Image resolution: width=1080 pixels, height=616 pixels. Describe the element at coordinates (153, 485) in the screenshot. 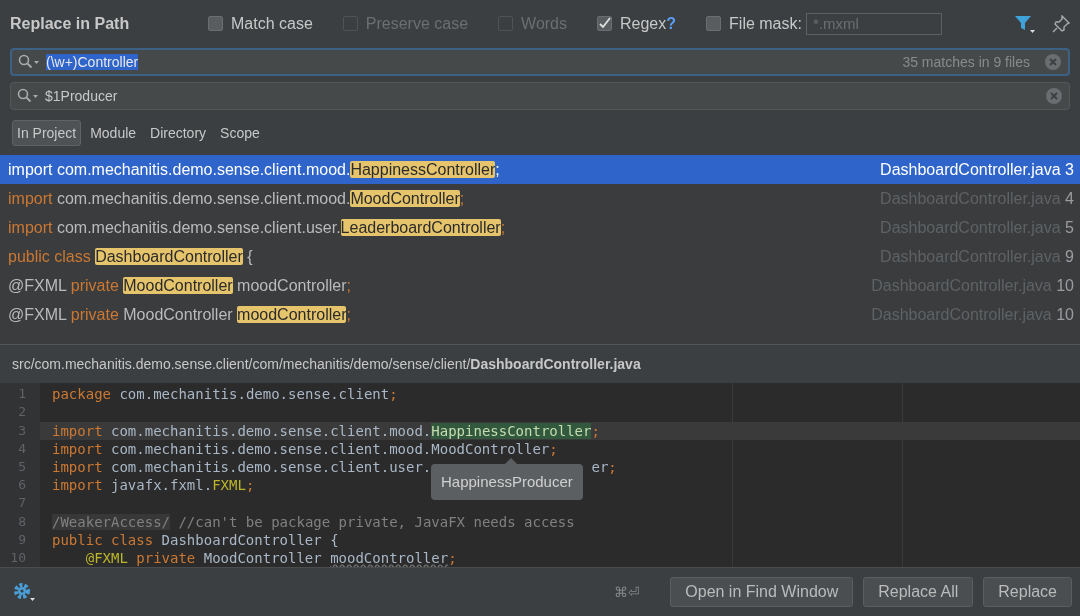

I see `code-line: import javafx.fxml.FXML;` at that location.